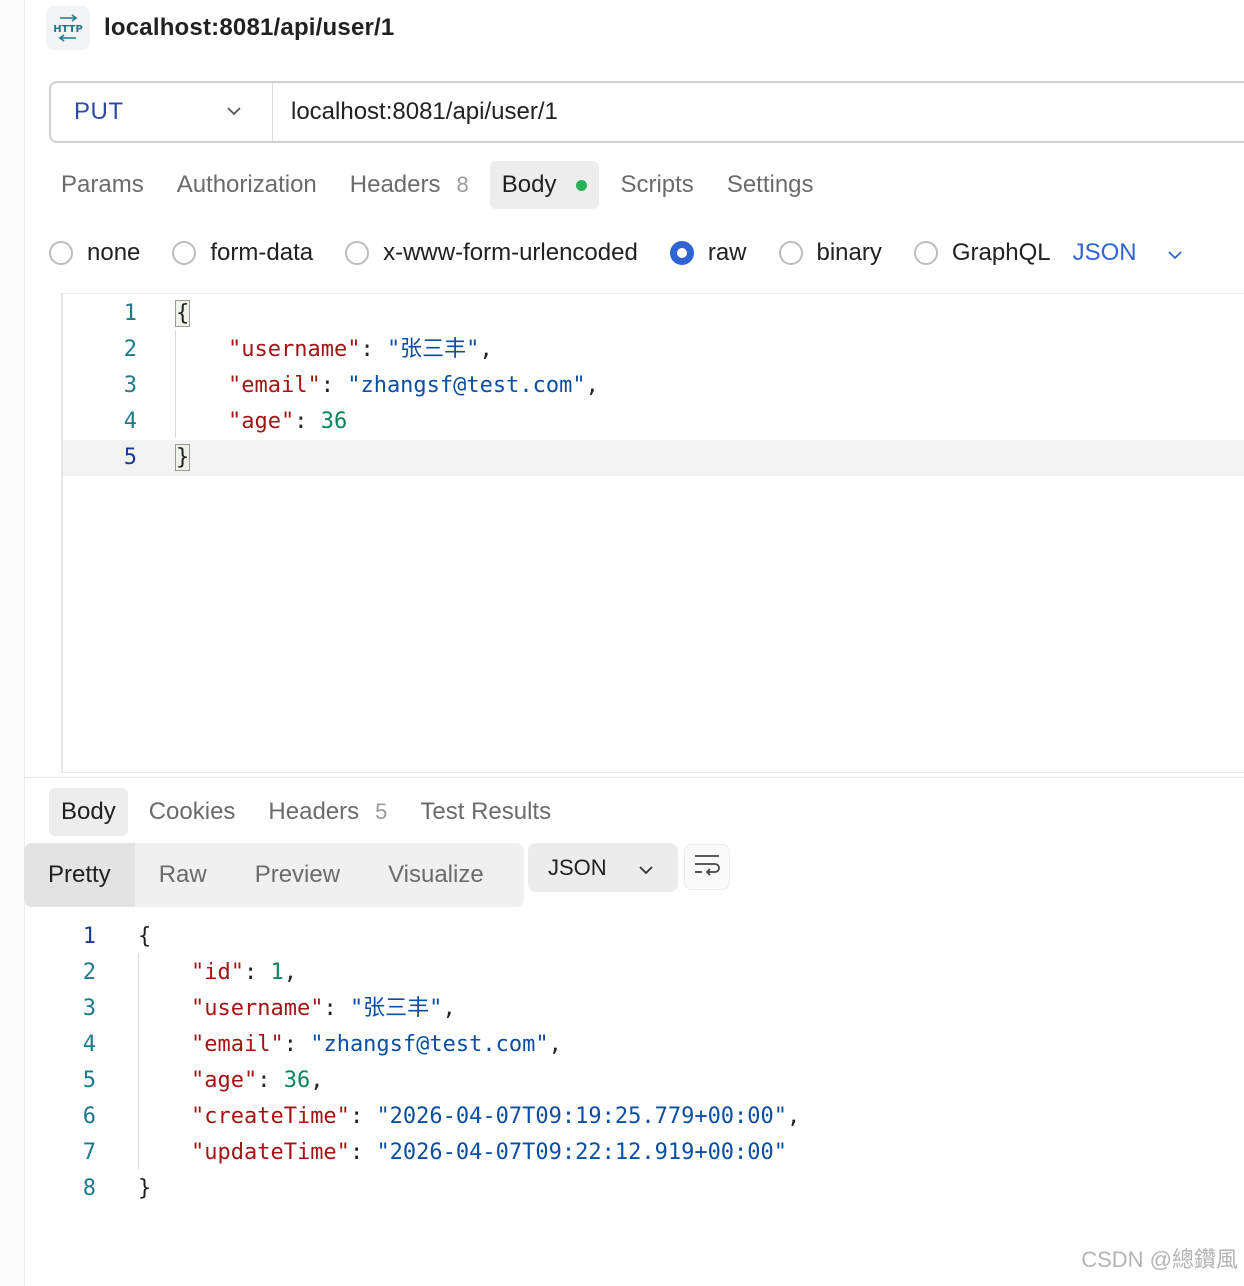  I want to click on watermark: CSDN @總鑽風, so click(1159, 1259).